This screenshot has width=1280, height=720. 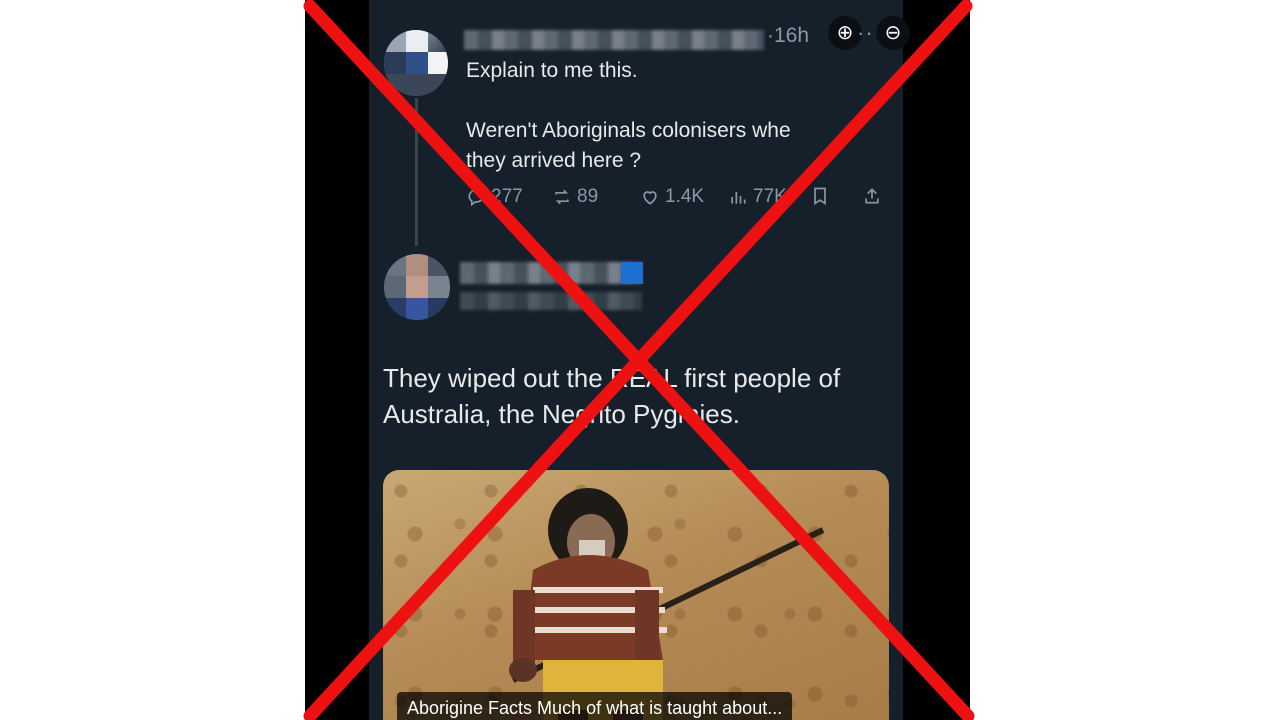 I want to click on bookmark-icon, so click(x=820, y=196).